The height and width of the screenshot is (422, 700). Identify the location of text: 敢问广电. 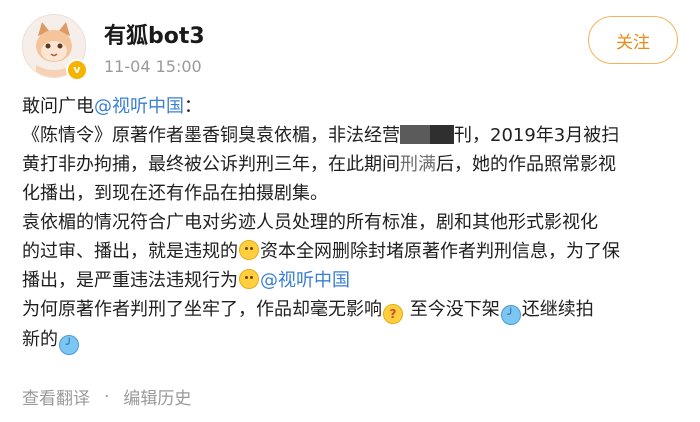
(58, 106).